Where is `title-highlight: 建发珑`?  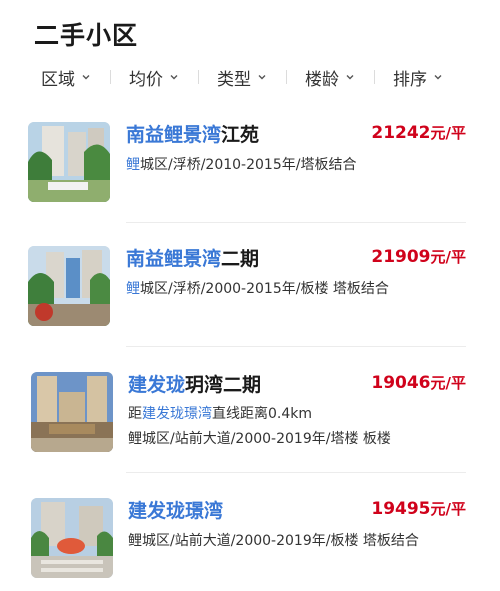 title-highlight: 建发珑 is located at coordinates (157, 385).